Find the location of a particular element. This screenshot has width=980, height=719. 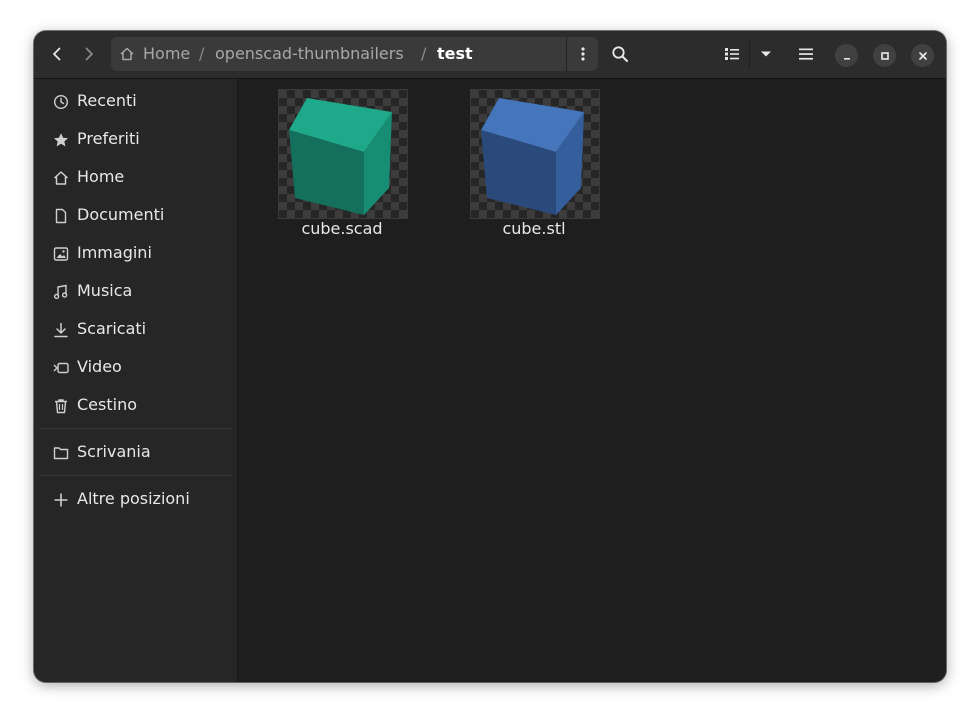

view-divider is located at coordinates (749, 54).